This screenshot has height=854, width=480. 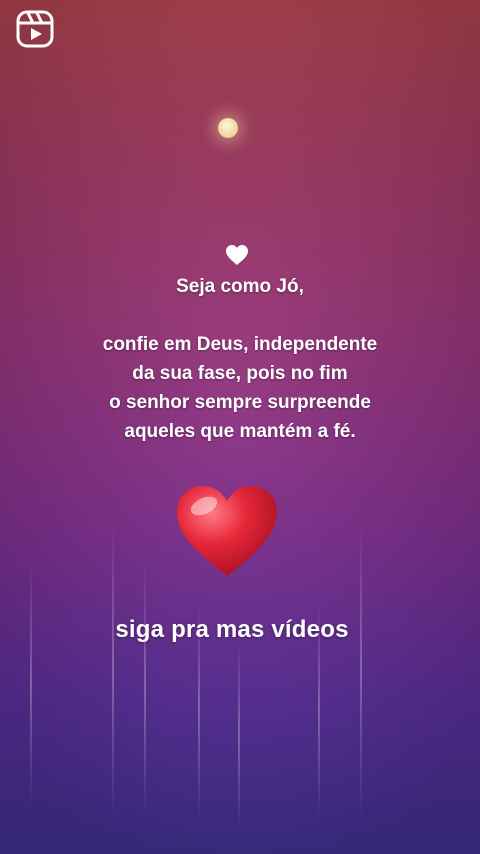 I want to click on moon, so click(x=228, y=128).